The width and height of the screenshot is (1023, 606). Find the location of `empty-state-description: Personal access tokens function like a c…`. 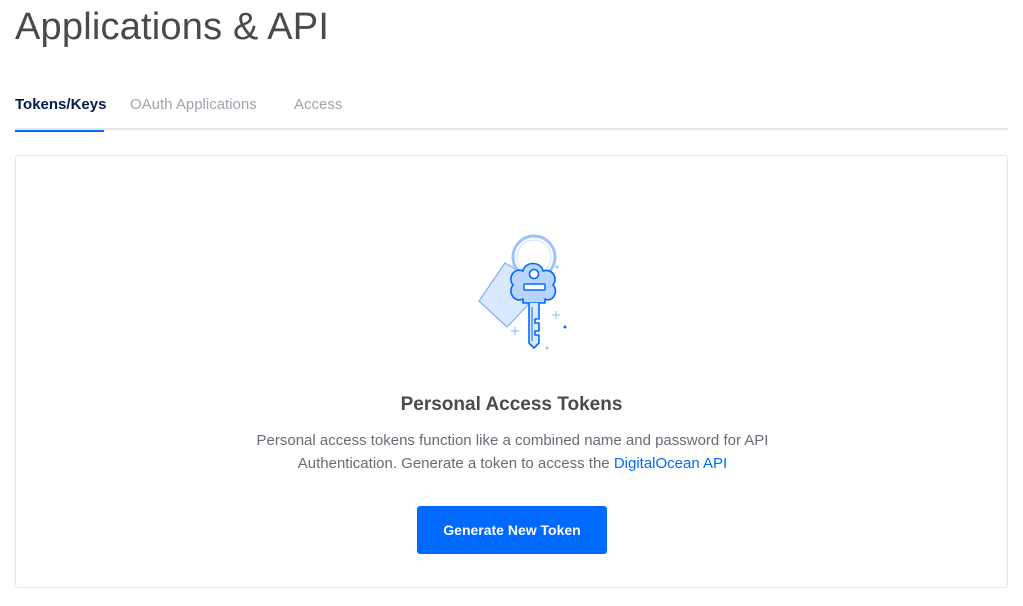

empty-state-description: Personal access tokens function like a c… is located at coordinates (512, 452).